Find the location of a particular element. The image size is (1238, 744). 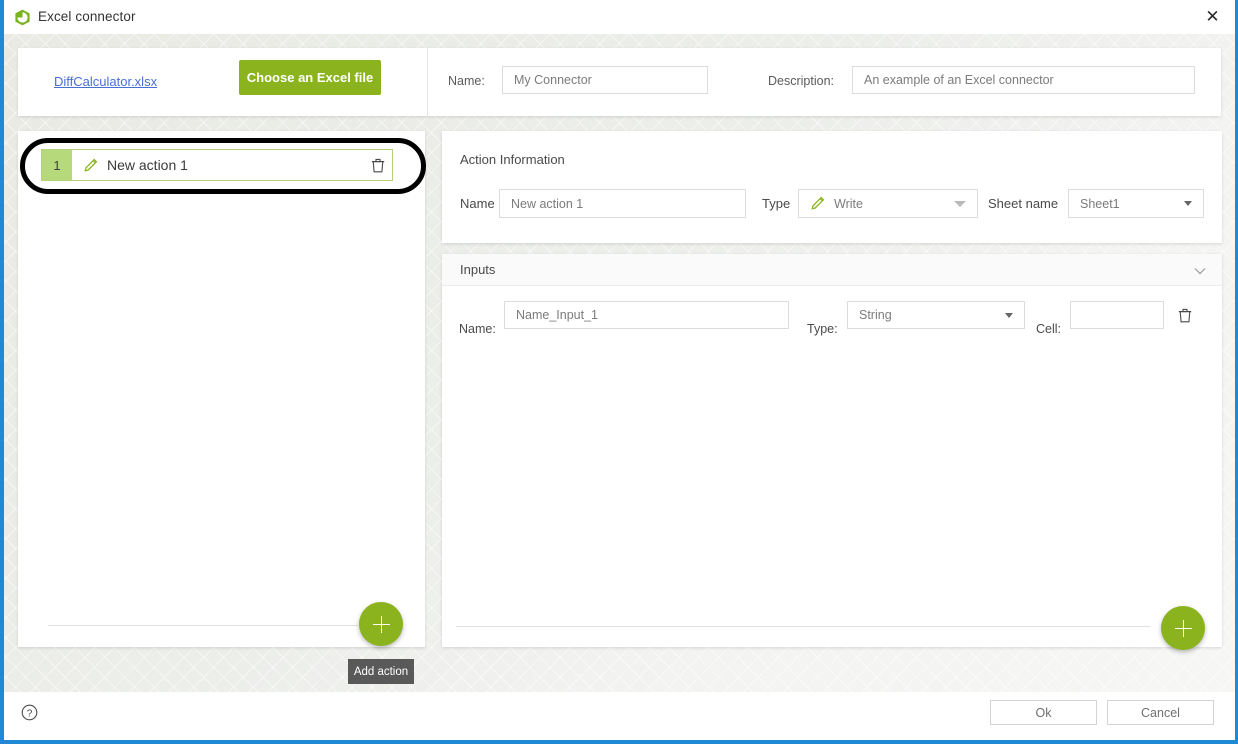

title-bar: Excel connector ✕ is located at coordinates (619, 17).